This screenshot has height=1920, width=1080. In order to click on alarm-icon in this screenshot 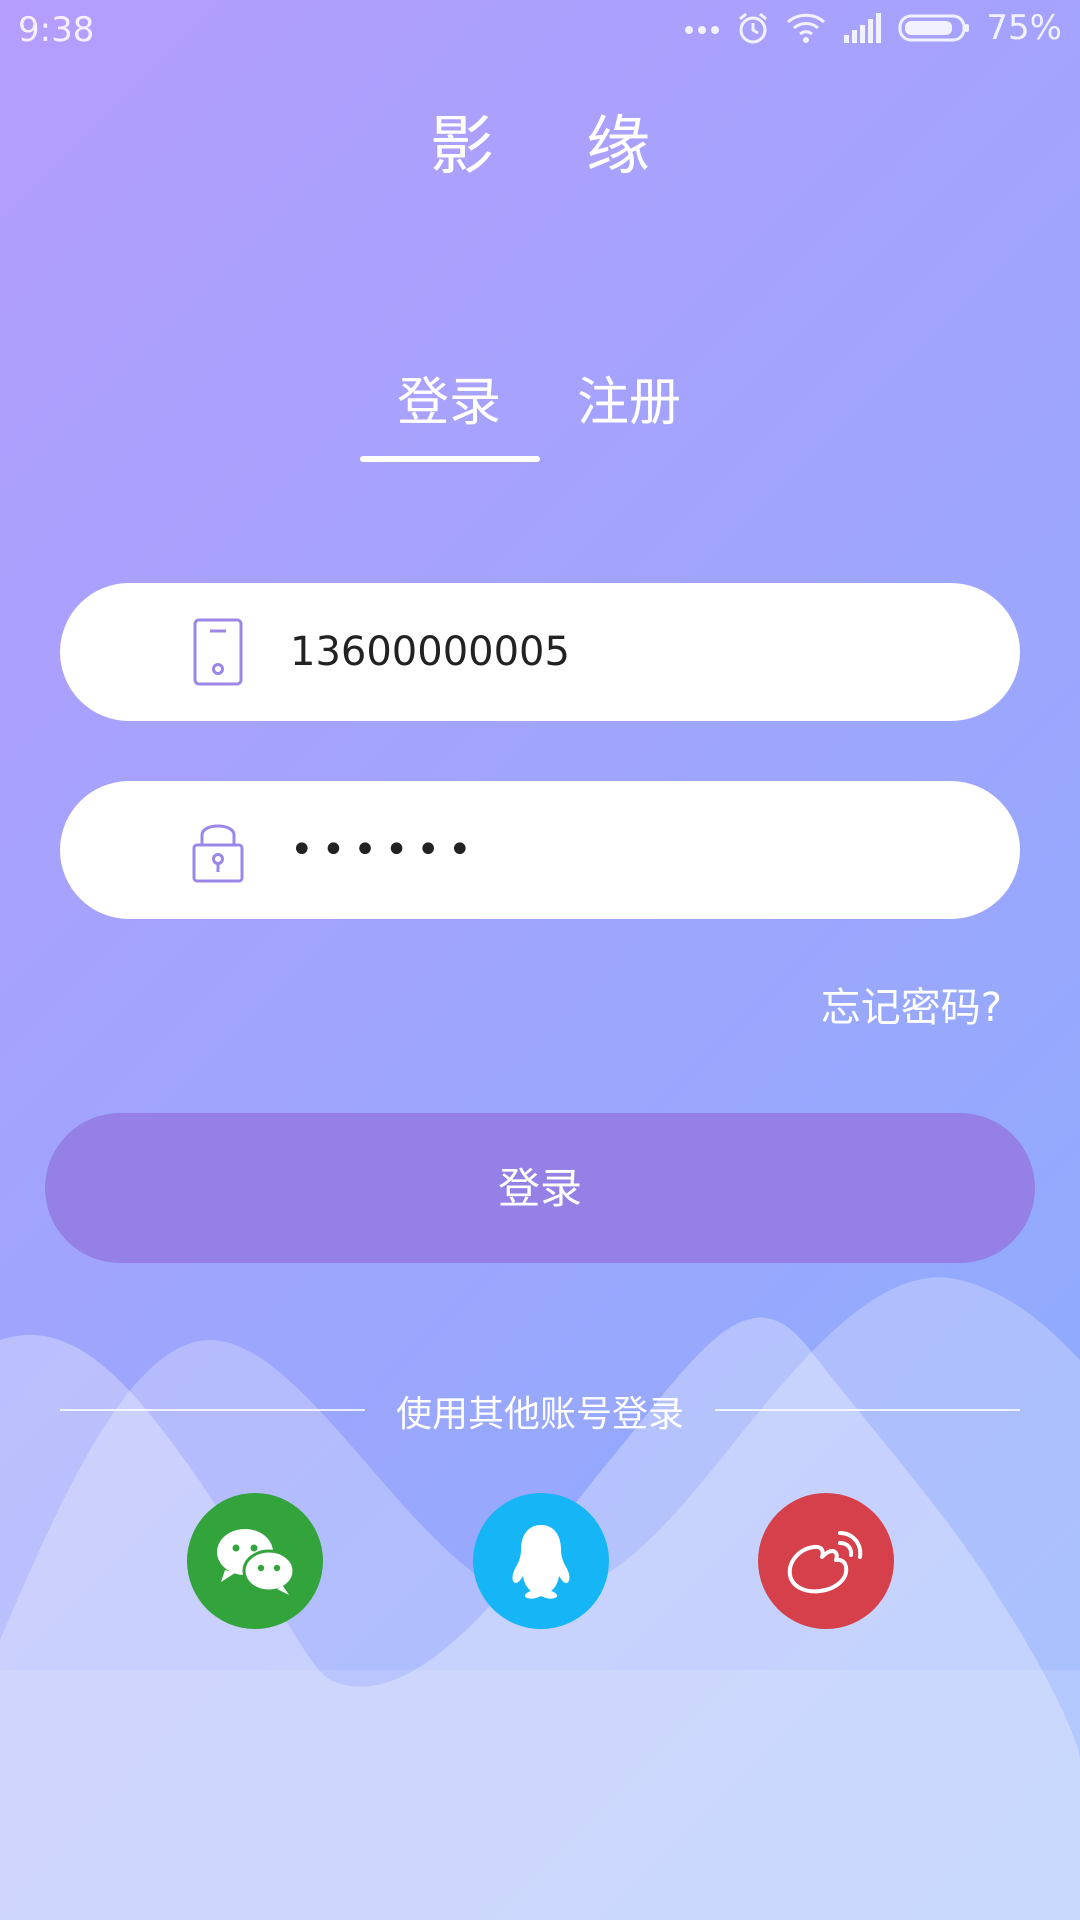, I will do `click(753, 28)`.